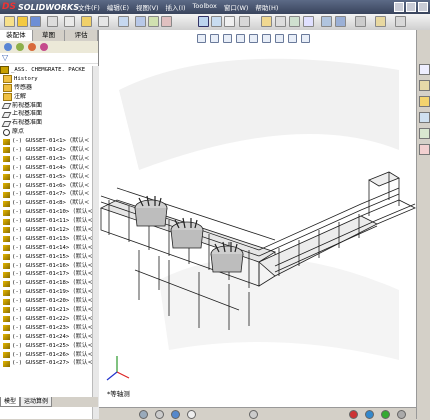 The width and height of the screenshot is (430, 420). What do you see at coordinates (49, 114) in the screenshot?
I see `tree-item-top-plane: 上视基准面` at bounding box center [49, 114].